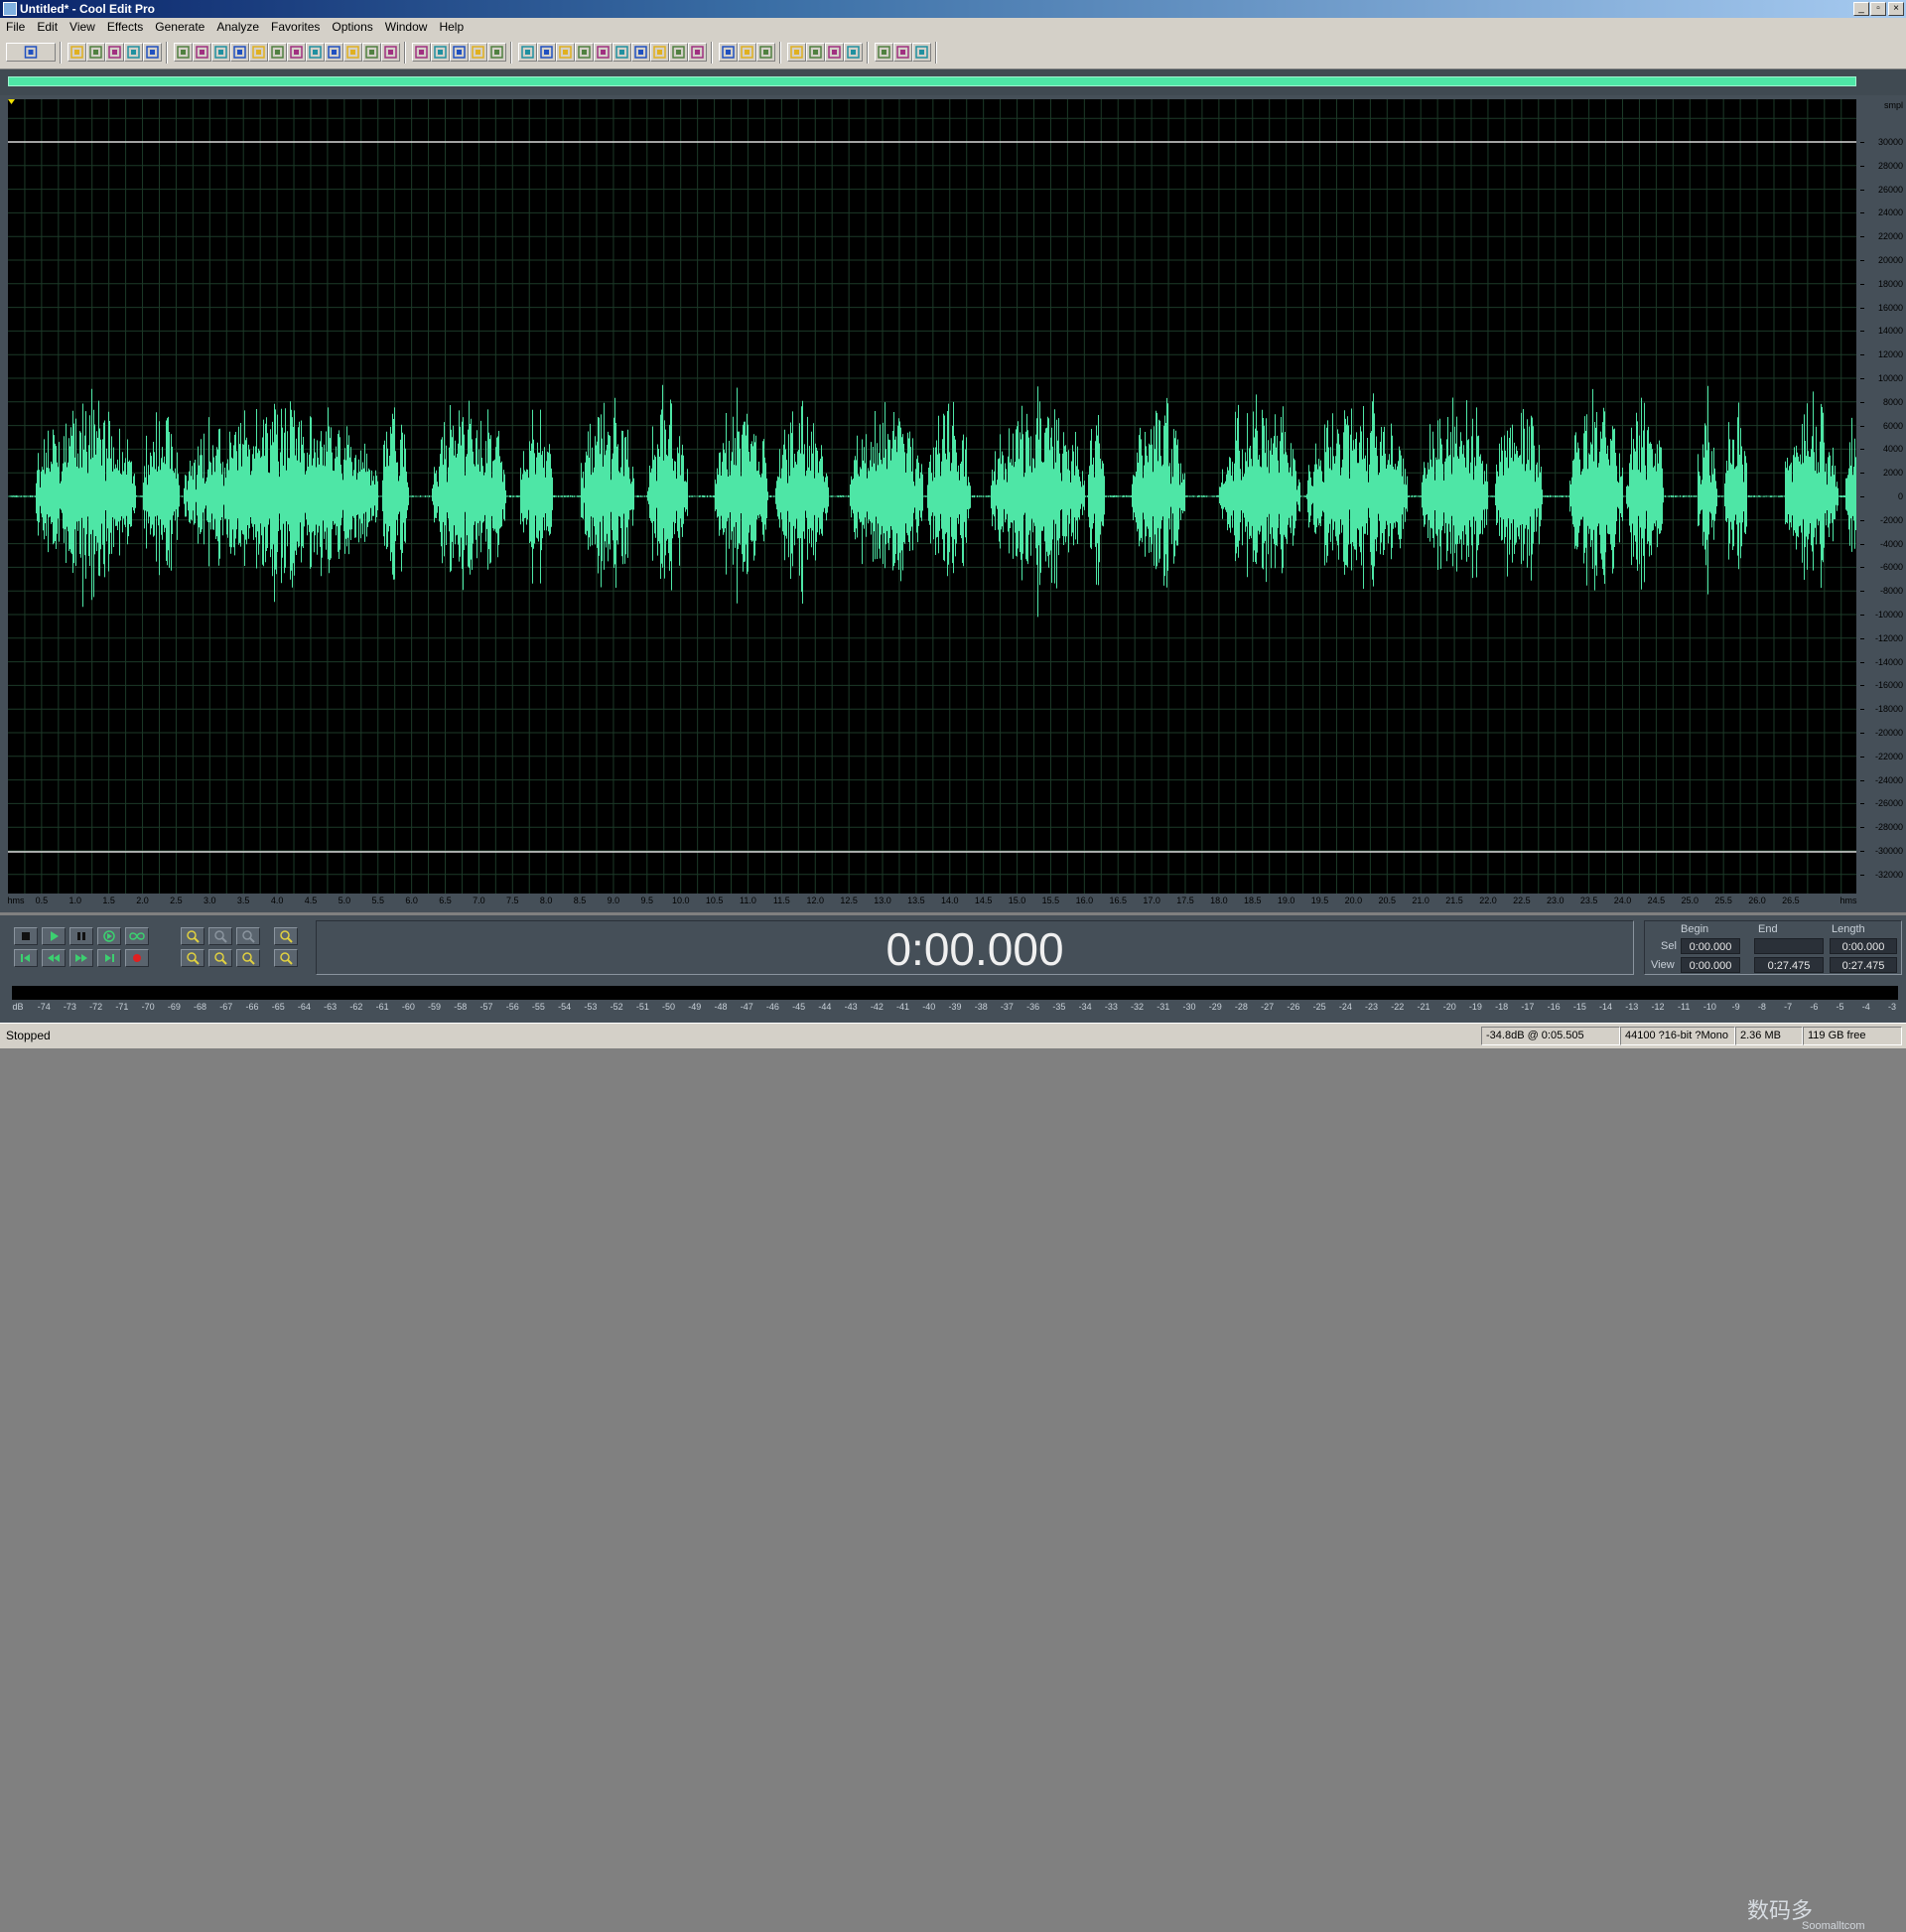 This screenshot has height=1932, width=1906. I want to click on paste-icon, so click(258, 52).